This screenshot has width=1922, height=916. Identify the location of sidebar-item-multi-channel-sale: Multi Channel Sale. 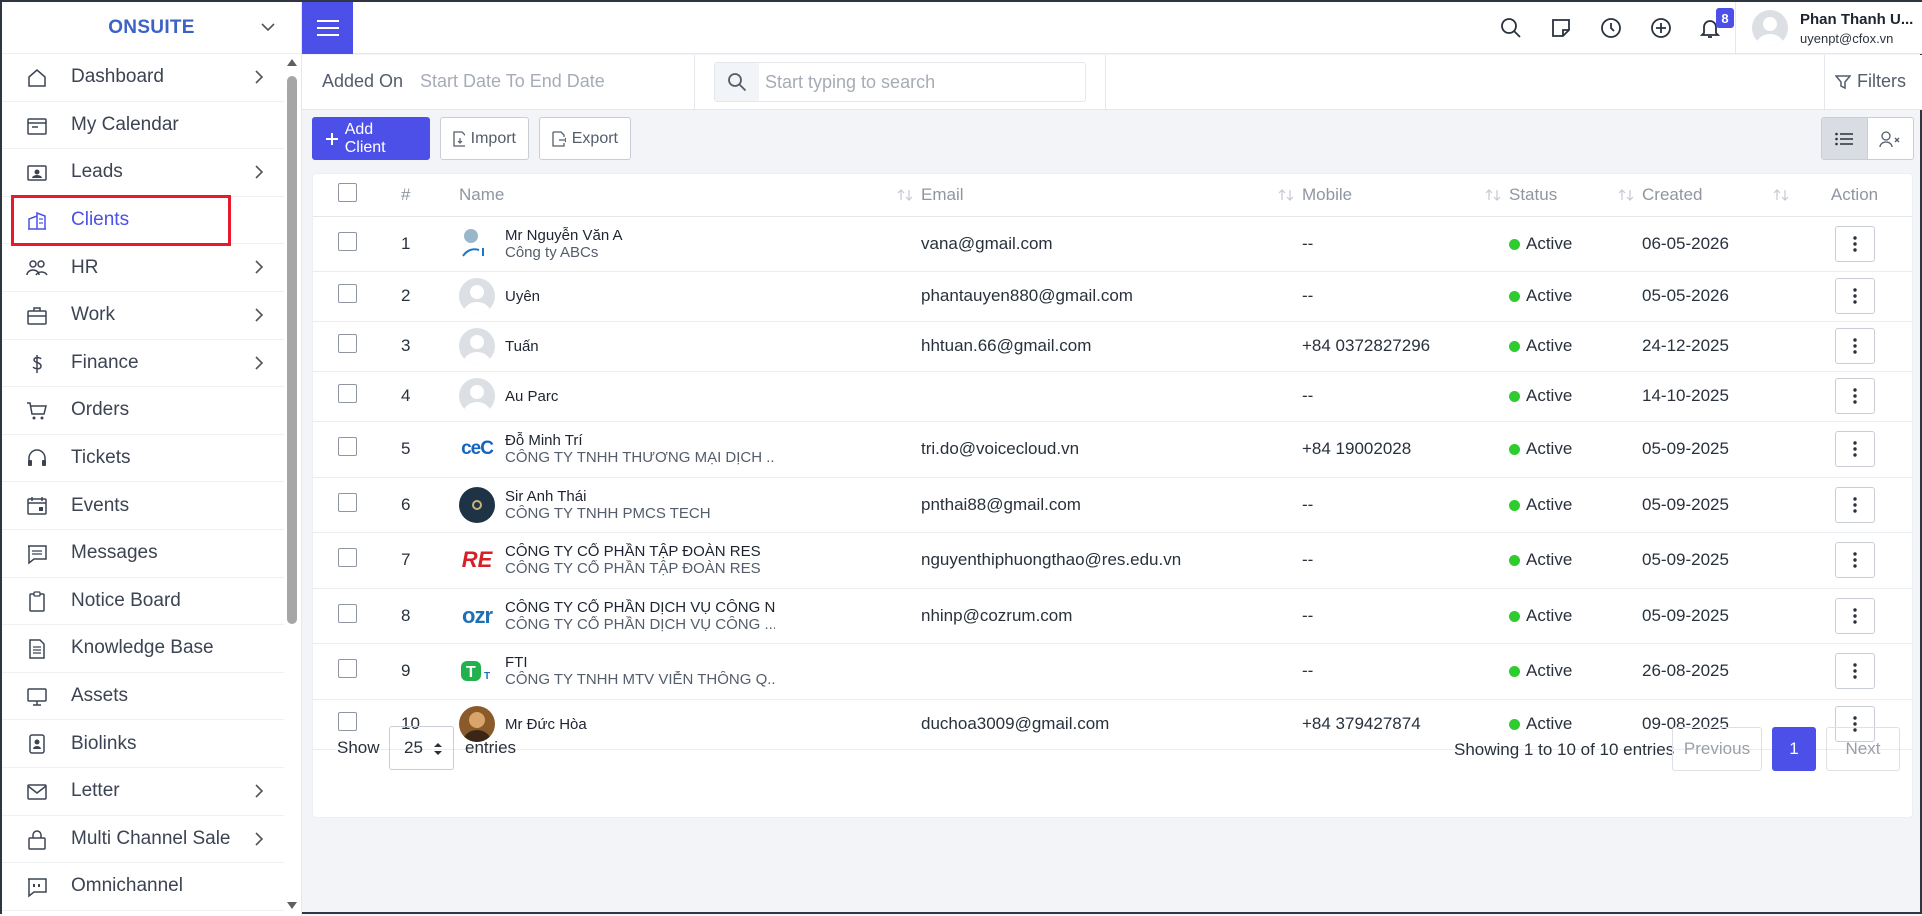
(143, 840).